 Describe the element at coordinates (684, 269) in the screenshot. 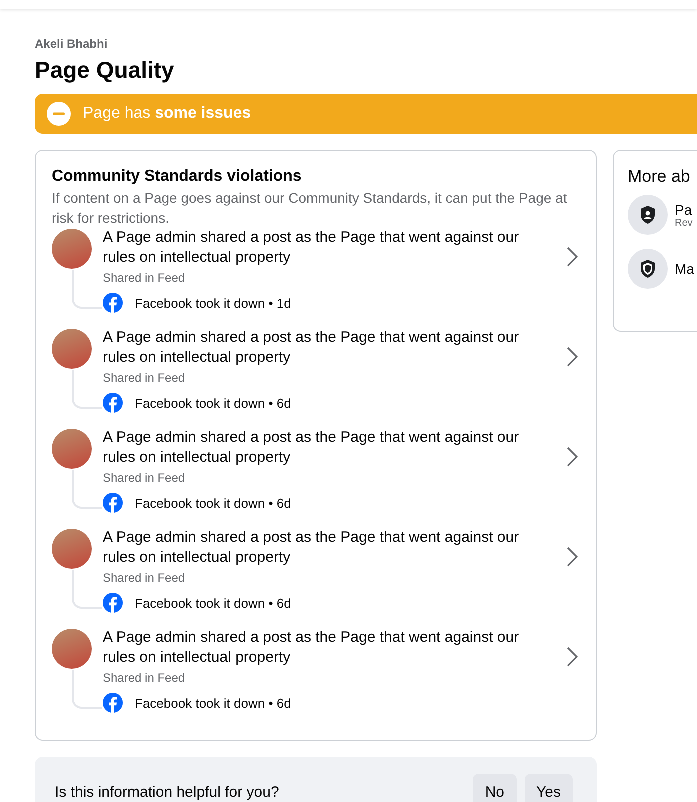

I see `item-title: Ma` at that location.